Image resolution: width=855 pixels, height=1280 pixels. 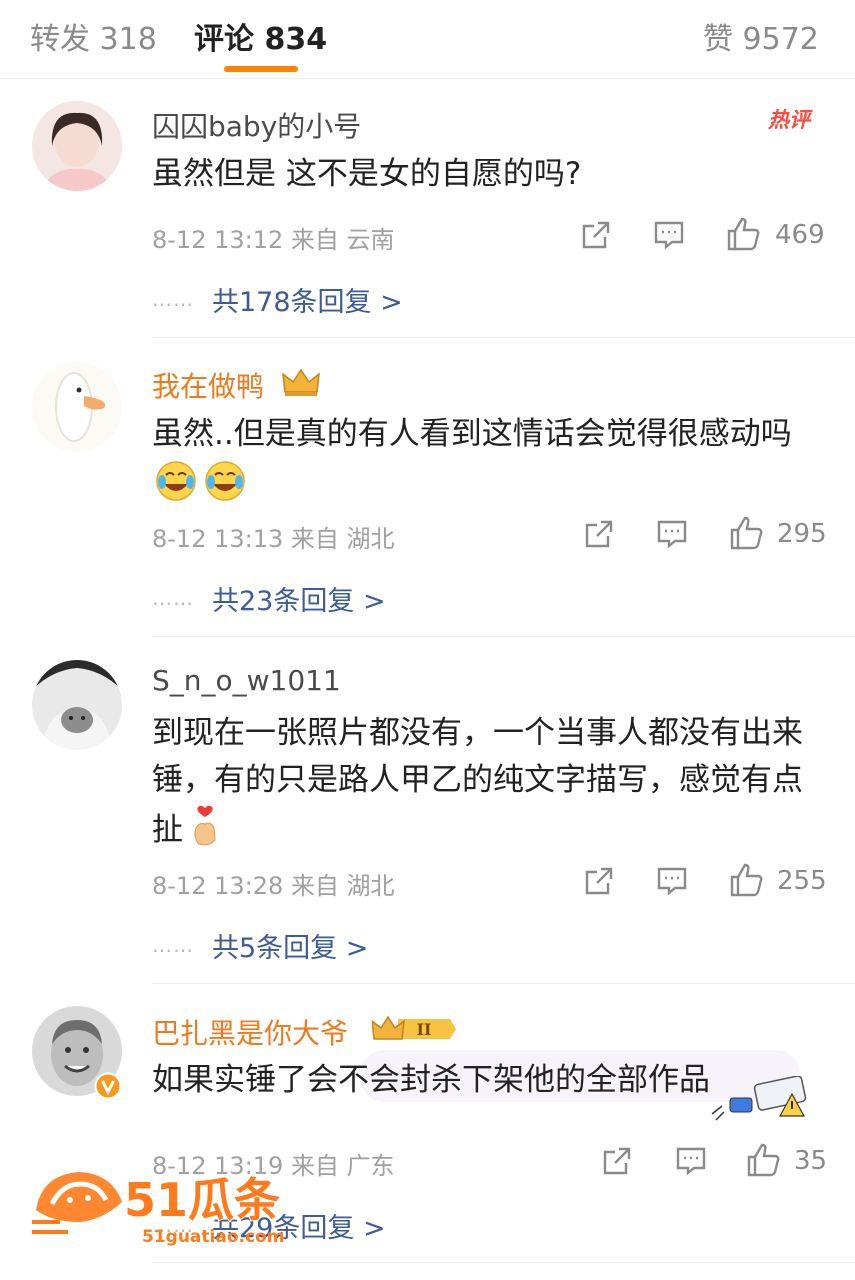 I want to click on replies-link: ⋯⋯ 共5条回复 >, so click(x=260, y=945).